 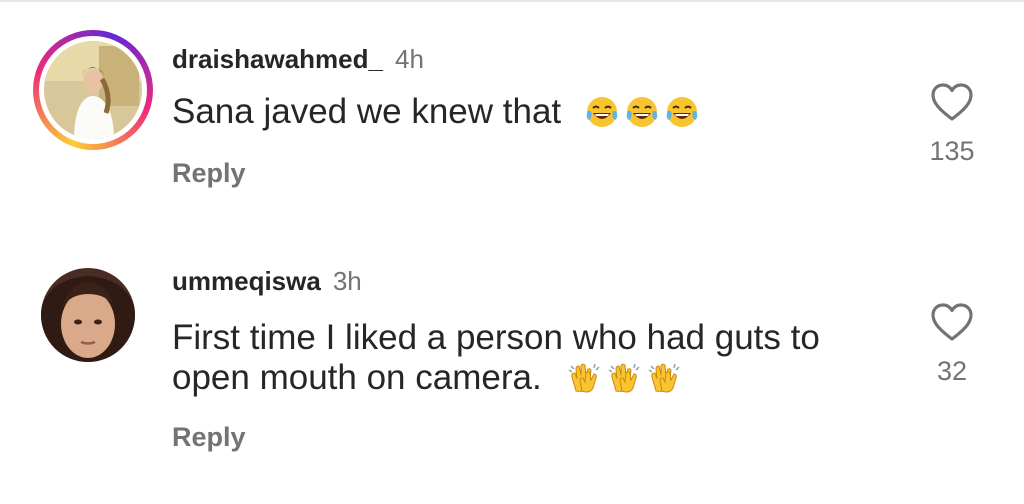 I want to click on comment-header: draishawahmed_ 4h, so click(x=298, y=59).